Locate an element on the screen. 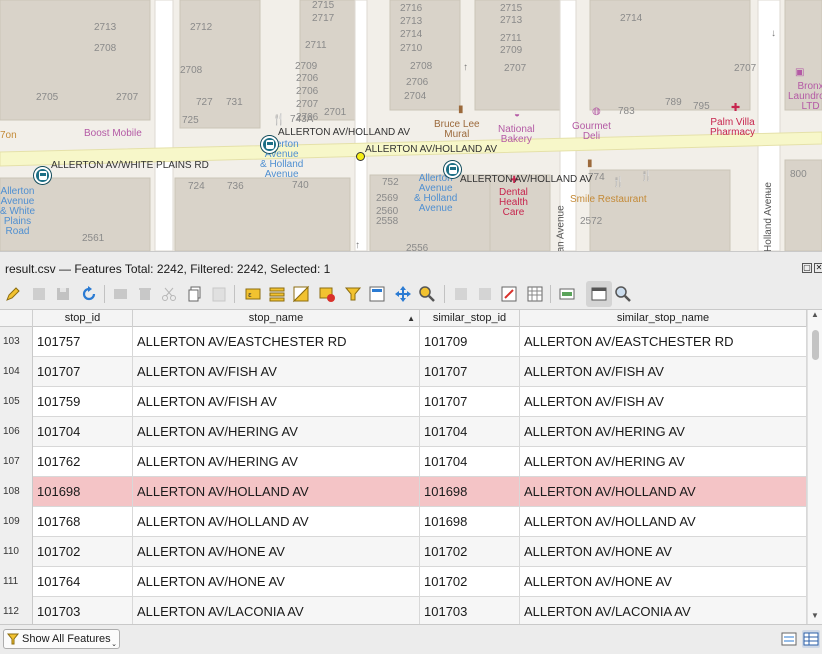  field-calculator-icon is located at coordinates (509, 294).